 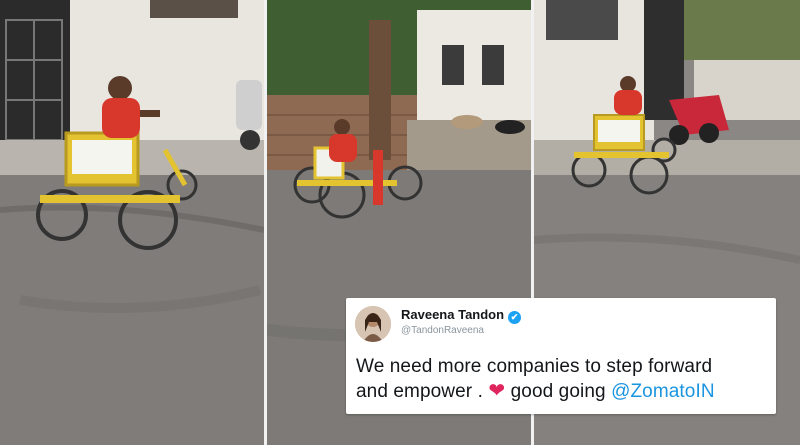 What do you see at coordinates (453, 314) in the screenshot?
I see `display-name: Raveena Tandon` at bounding box center [453, 314].